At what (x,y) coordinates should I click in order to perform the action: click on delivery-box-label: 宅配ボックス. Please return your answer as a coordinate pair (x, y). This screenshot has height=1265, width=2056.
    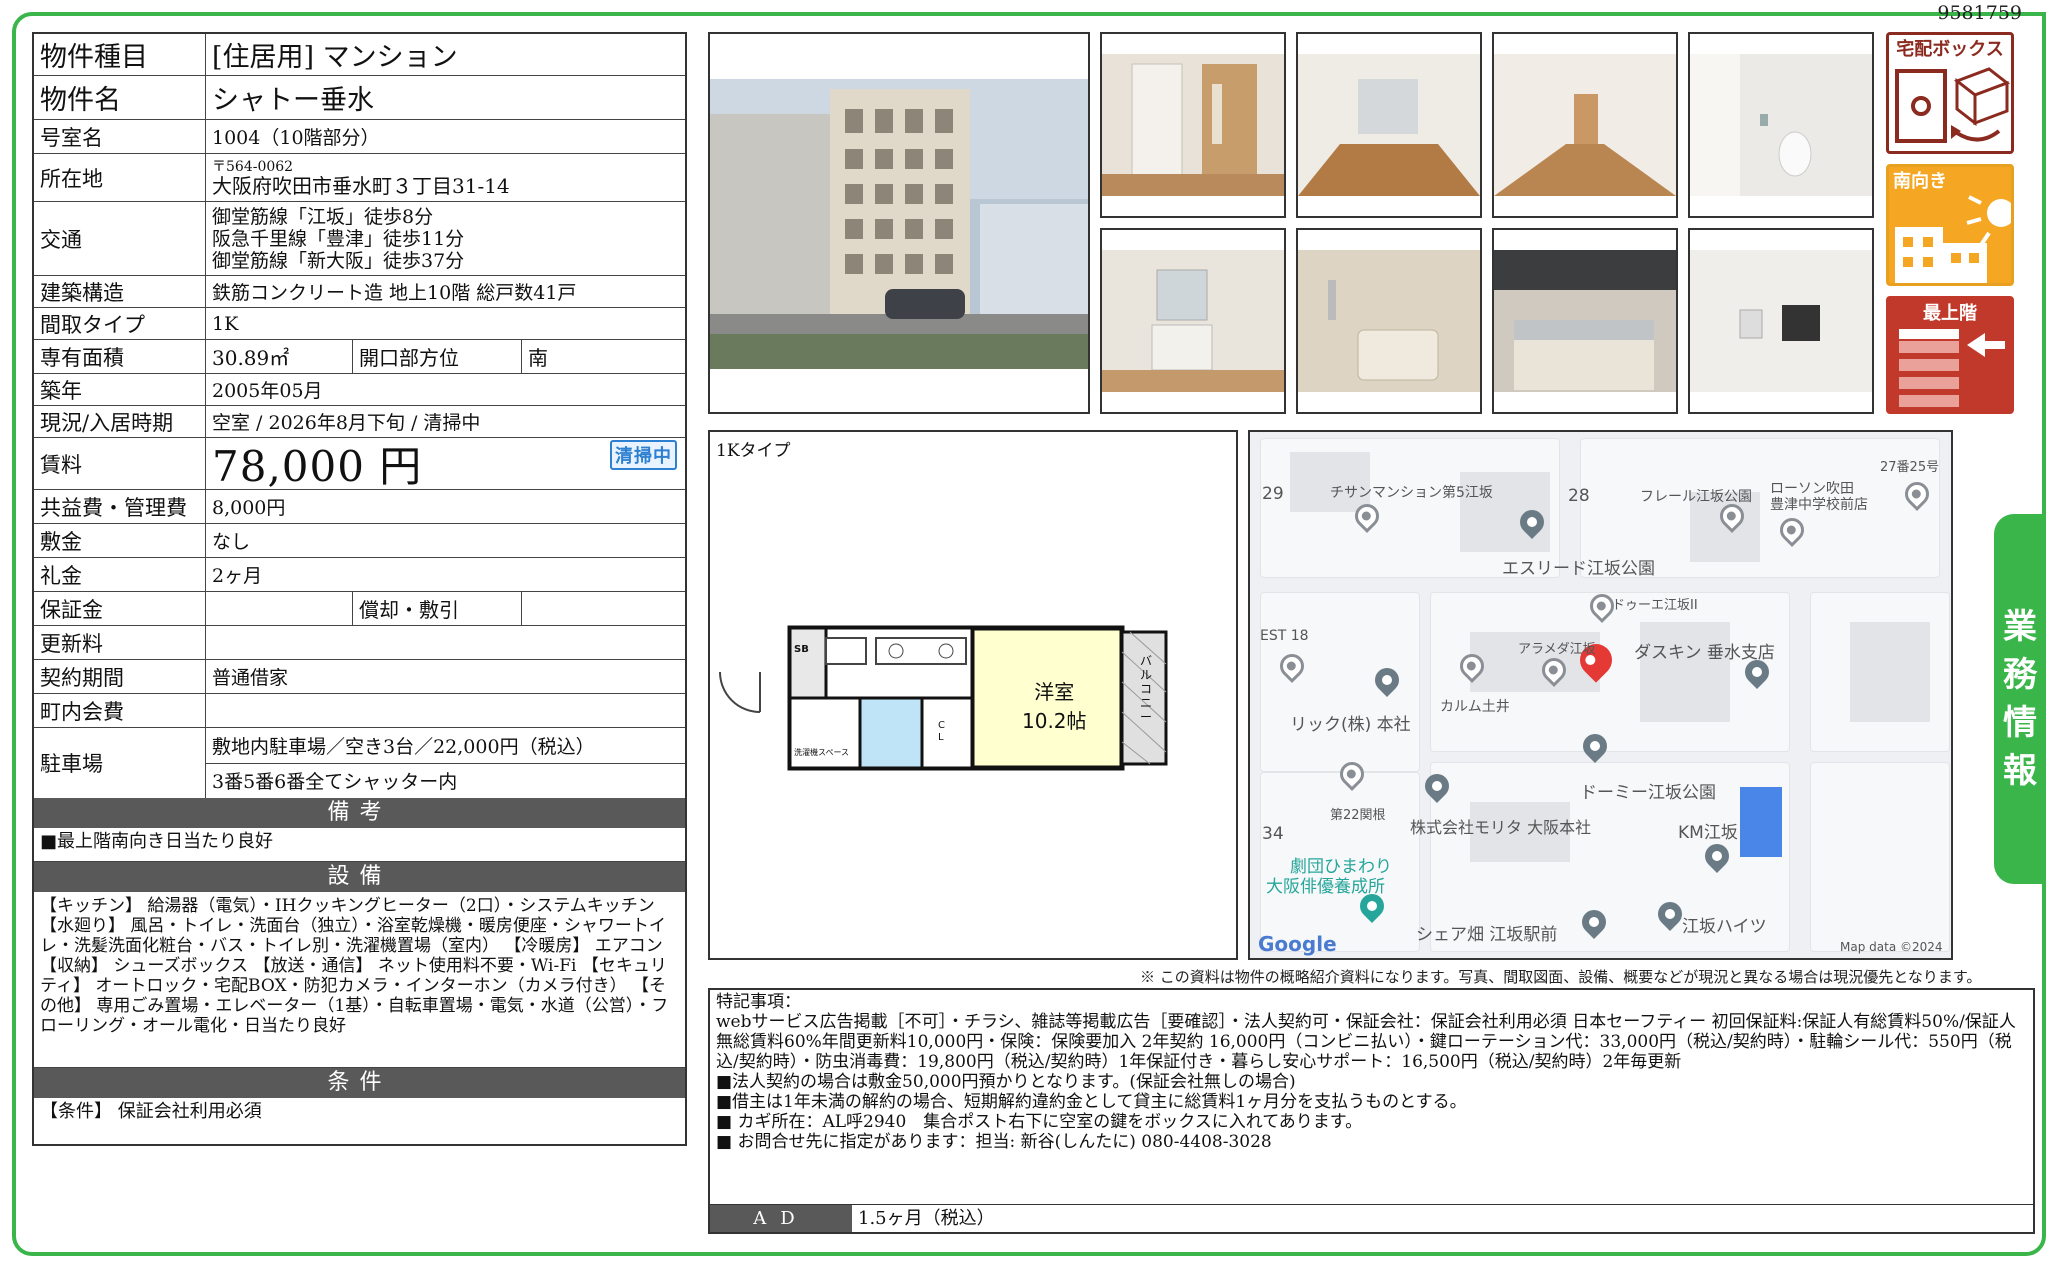
    Looking at the image, I should click on (1950, 49).